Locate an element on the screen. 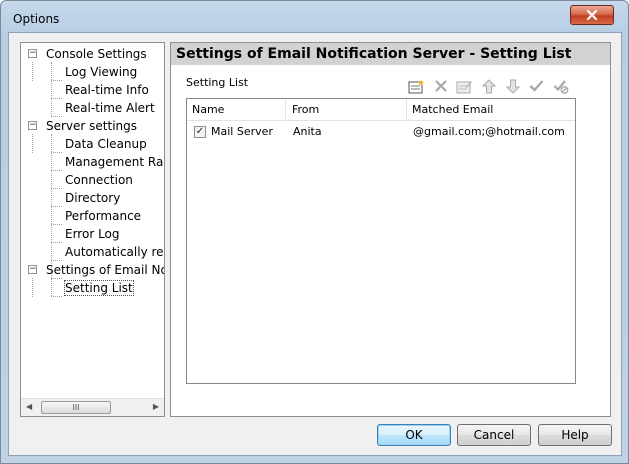  tree-item-performance: Performance is located at coordinates (103, 216).